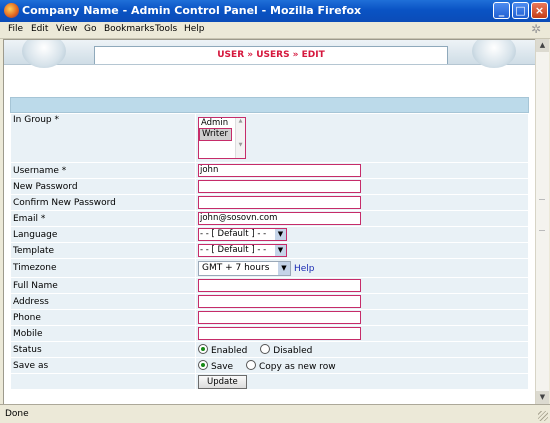  What do you see at coordinates (304, 269) in the screenshot?
I see `timezone-help-link: Help` at bounding box center [304, 269].